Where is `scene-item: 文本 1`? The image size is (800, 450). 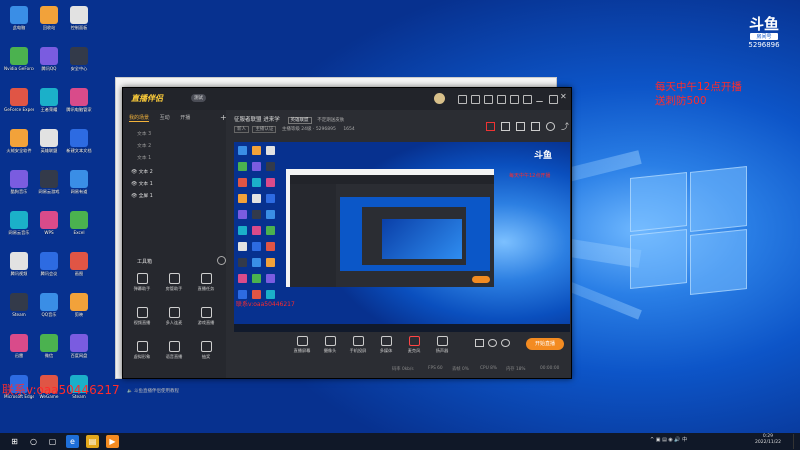 scene-item: 文本 1 is located at coordinates (144, 157).